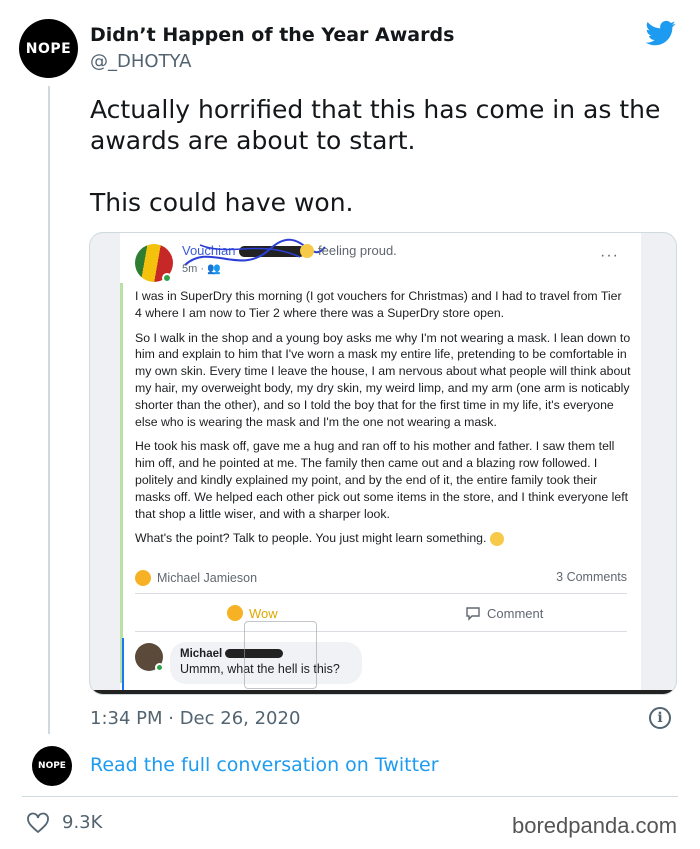 This screenshot has height=849, width=700. What do you see at coordinates (272, 35) in the screenshot?
I see `author-name: Didn’t Happen of the Year Awards` at bounding box center [272, 35].